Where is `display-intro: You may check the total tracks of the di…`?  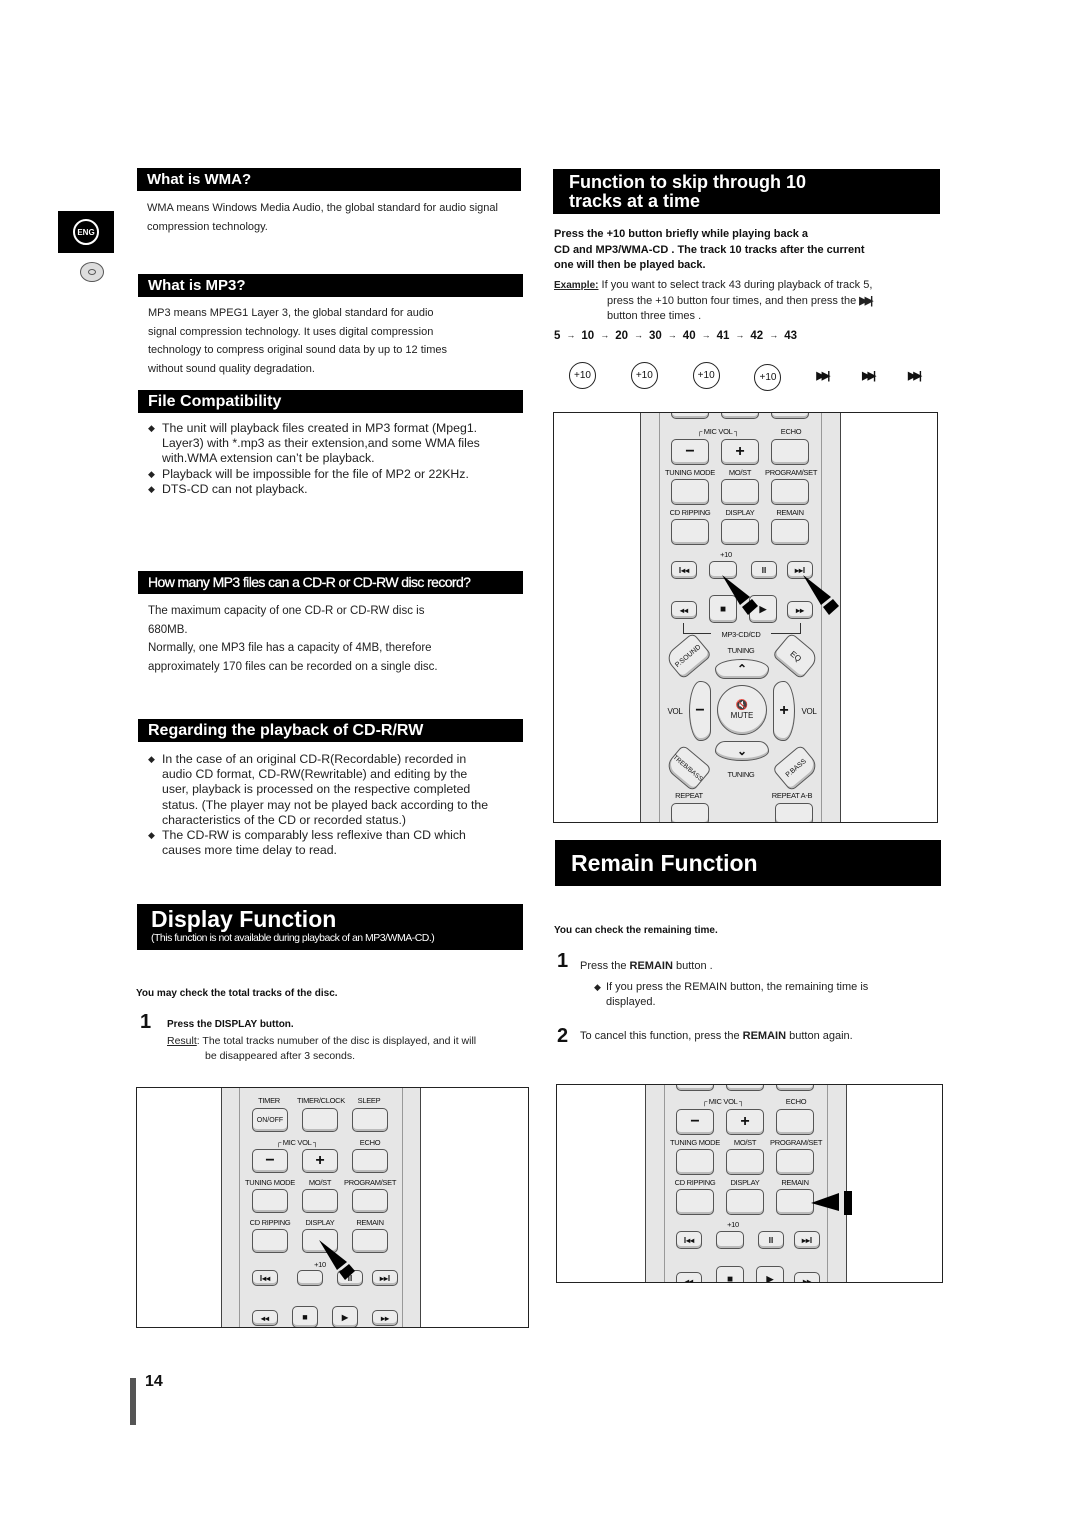 display-intro: You may check the total tracks of the di… is located at coordinates (237, 993).